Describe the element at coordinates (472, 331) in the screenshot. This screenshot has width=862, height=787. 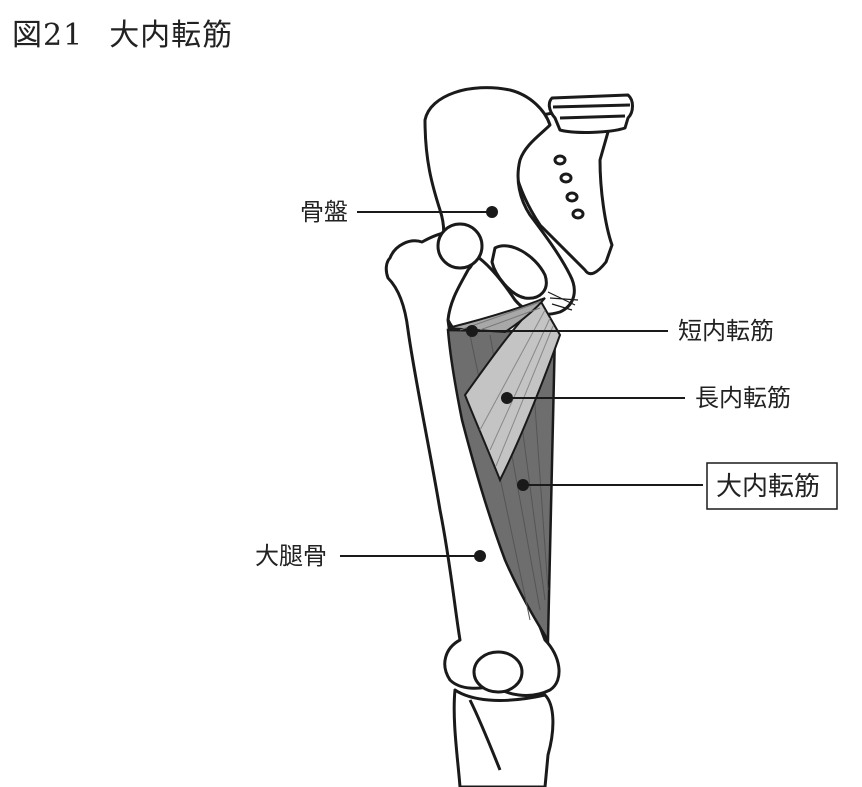
I see `adductor-brevis-callout-dot` at that location.